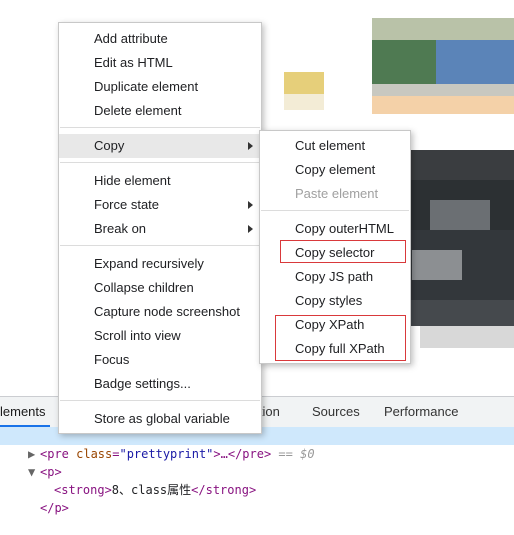 The image size is (514, 535). I want to click on submenu-item-cut-element: Cut element, so click(335, 146).